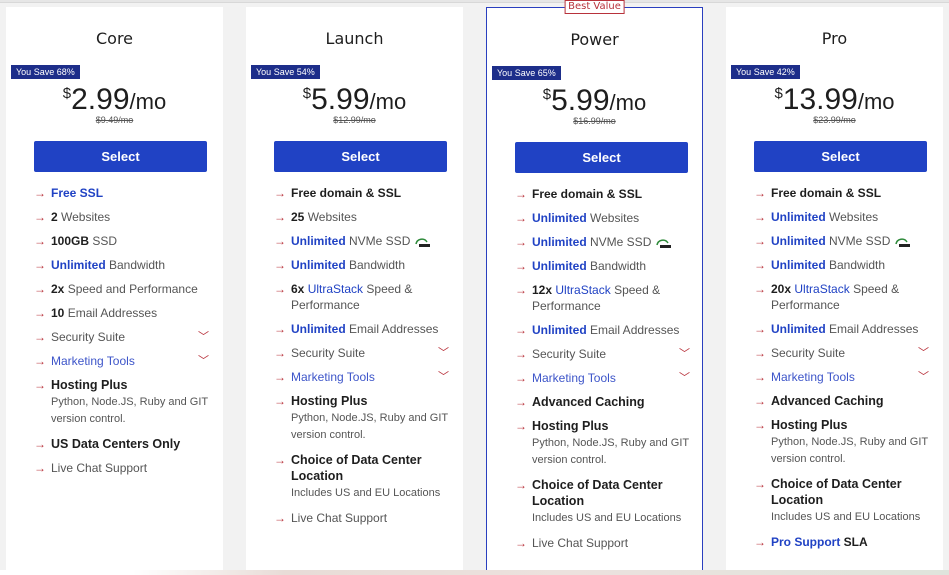 The width and height of the screenshot is (949, 575). Describe the element at coordinates (570, 426) in the screenshot. I see `feature-title: Hosting Plus` at that location.